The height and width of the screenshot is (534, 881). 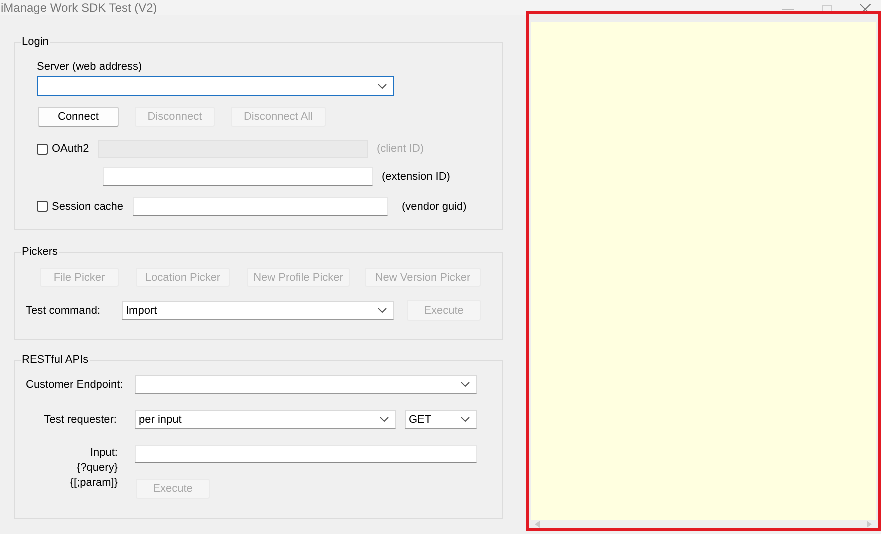 What do you see at coordinates (55, 360) in the screenshot?
I see `group-title: RESTful APIs` at bounding box center [55, 360].